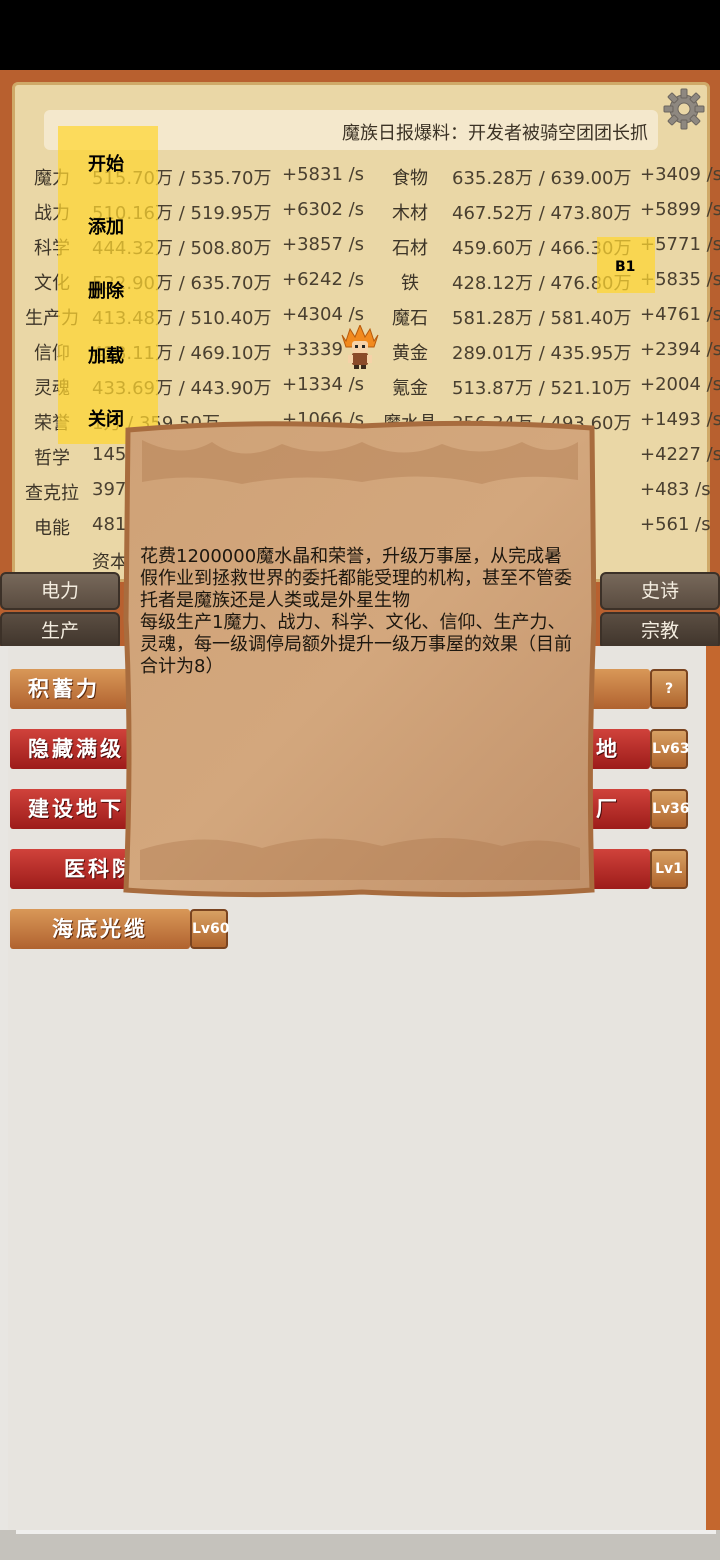  Describe the element at coordinates (542, 353) in the screenshot. I see `resource-value: 289.01万 / 435.95万` at that location.